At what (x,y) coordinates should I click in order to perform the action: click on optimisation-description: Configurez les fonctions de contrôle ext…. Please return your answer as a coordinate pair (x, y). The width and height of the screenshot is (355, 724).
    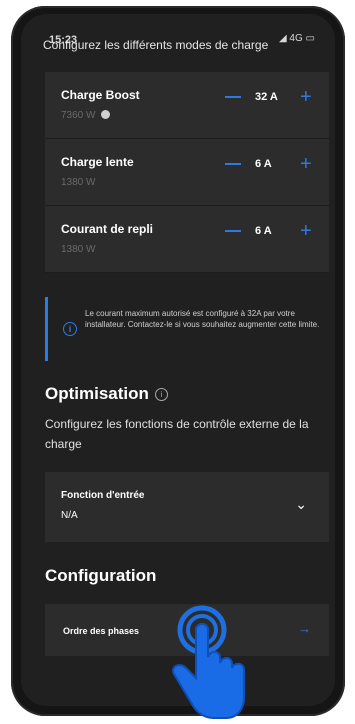
    Looking at the image, I should click on (177, 434).